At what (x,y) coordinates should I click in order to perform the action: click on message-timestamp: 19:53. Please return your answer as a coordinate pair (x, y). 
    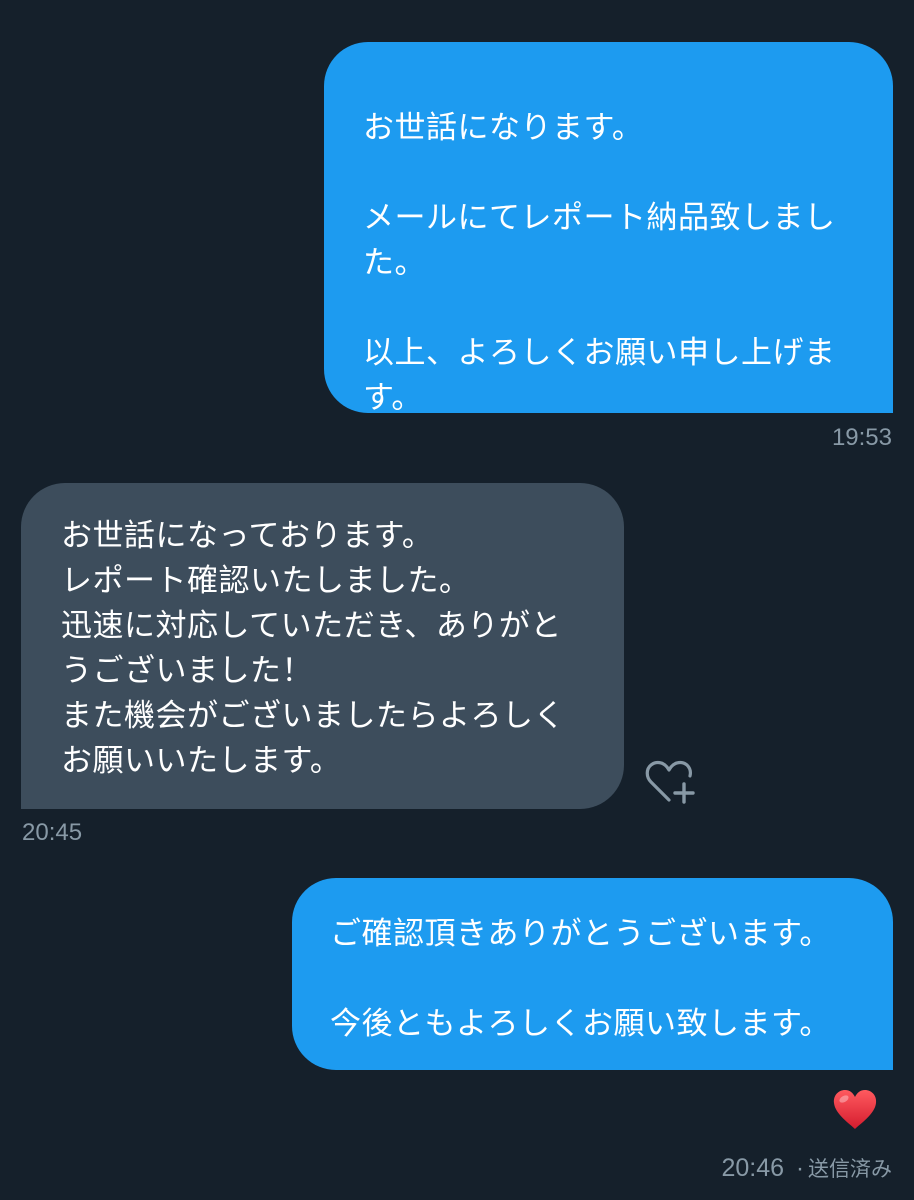
    Looking at the image, I should click on (861, 437).